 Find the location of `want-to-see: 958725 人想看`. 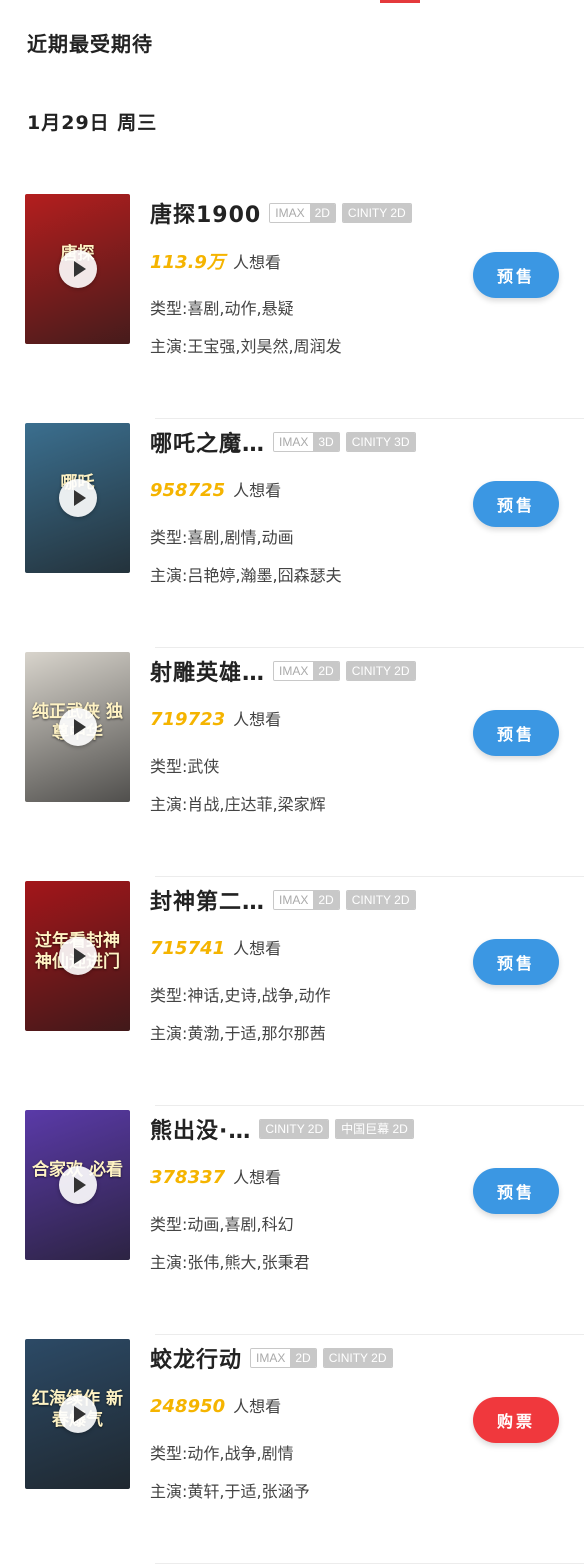

want-to-see: 958725 人想看 is located at coordinates (215, 489).